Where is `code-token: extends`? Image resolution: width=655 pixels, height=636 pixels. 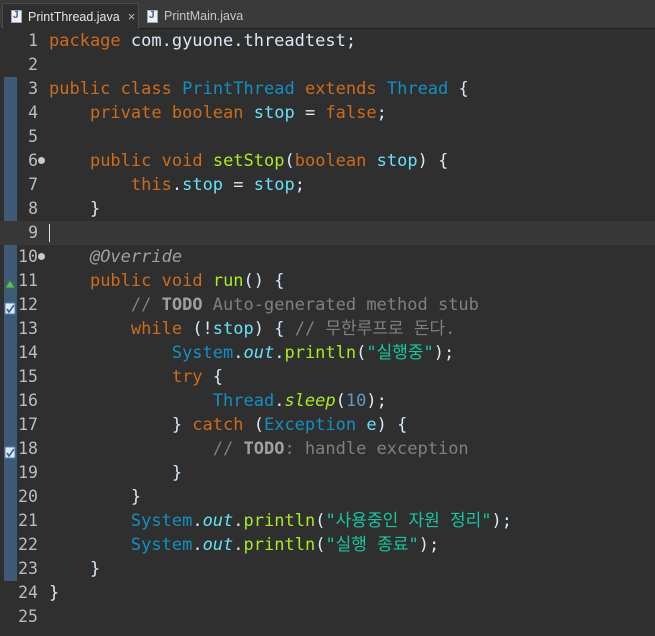
code-token: extends is located at coordinates (340, 89).